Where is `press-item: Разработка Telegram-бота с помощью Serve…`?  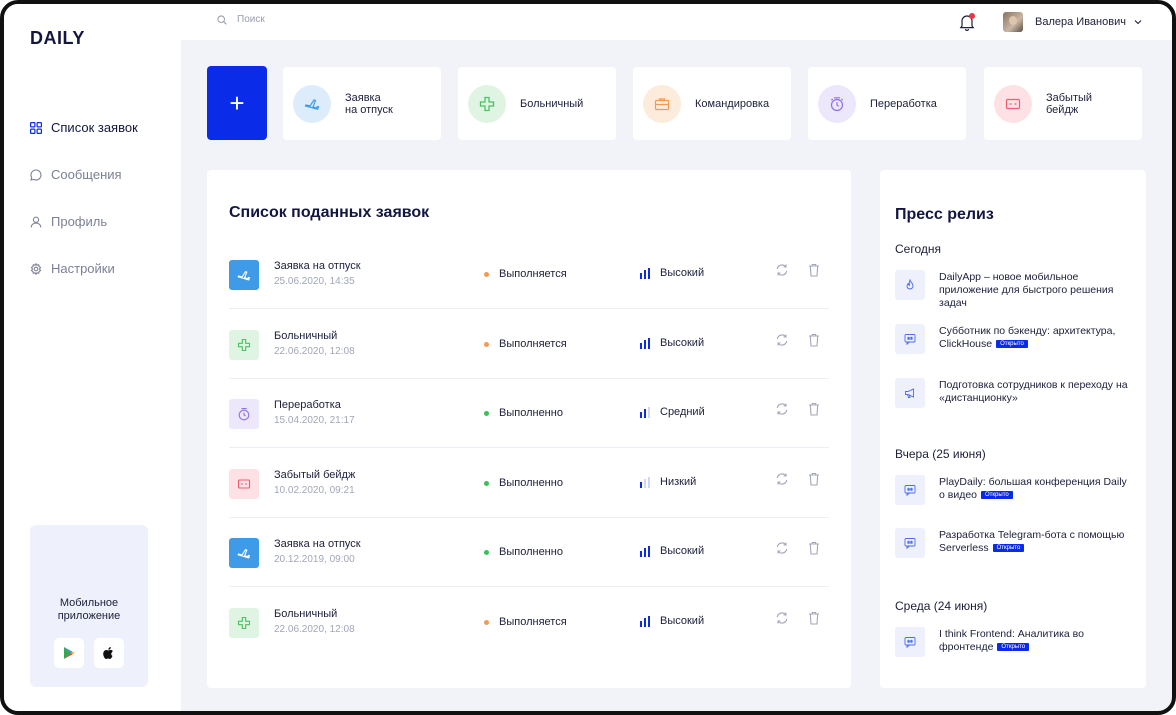
press-item: Разработка Telegram-бота с помощью Serve… is located at coordinates (1015, 543).